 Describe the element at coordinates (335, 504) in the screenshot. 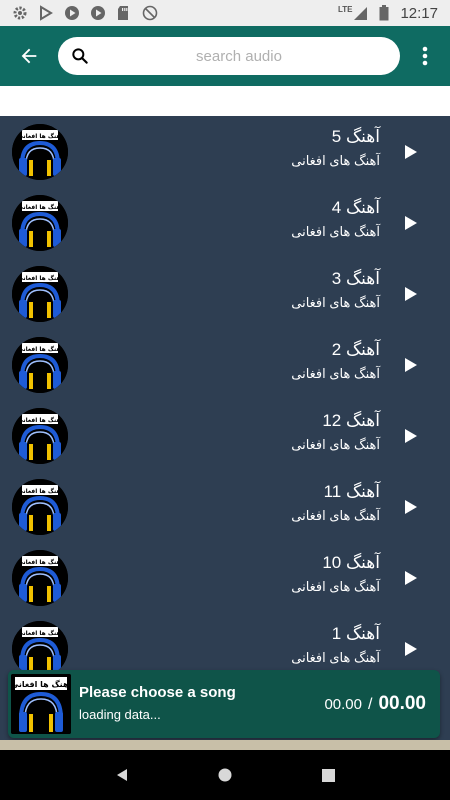

I see `song-text: آهنگ 11 آهنگ های افغانی` at that location.